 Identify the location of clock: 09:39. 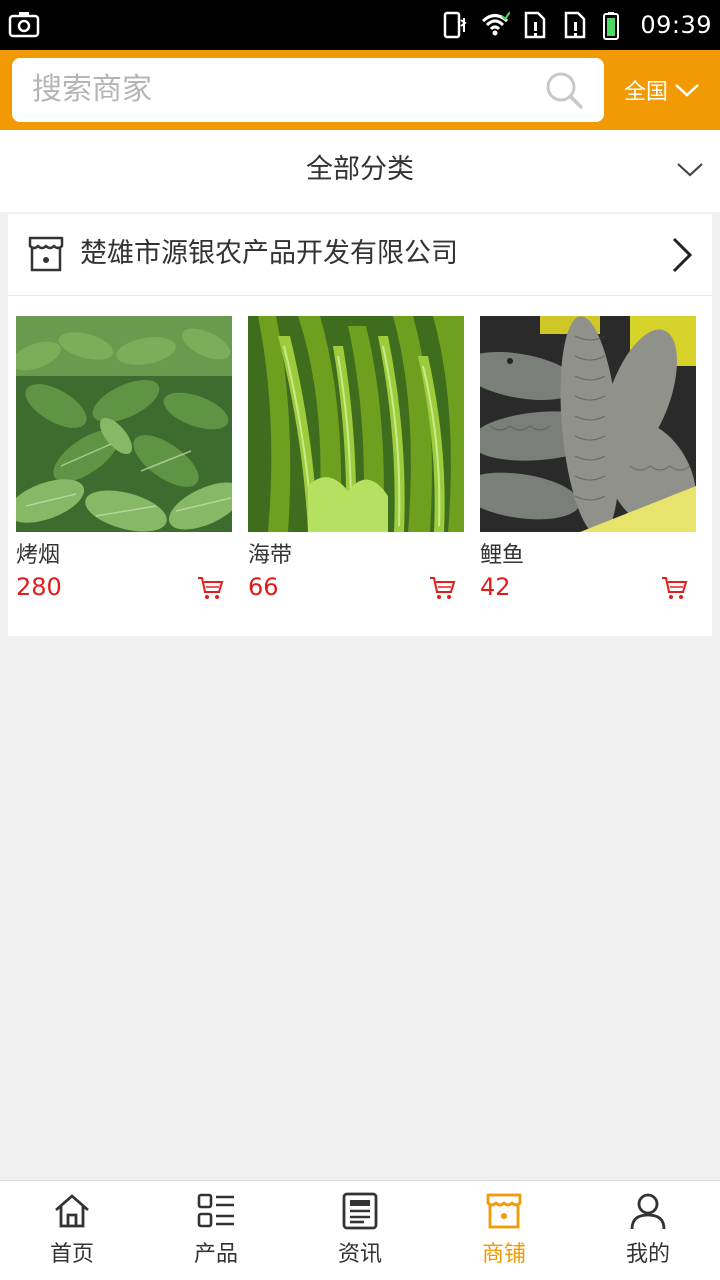
(676, 25).